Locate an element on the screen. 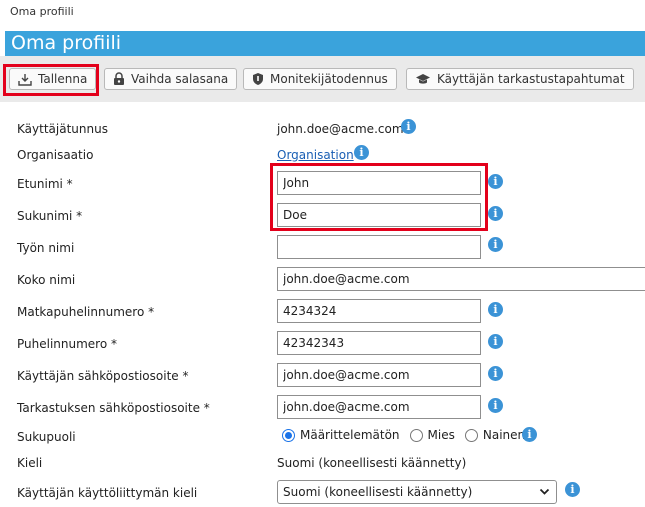 This screenshot has width=645, height=507. language-label: Kieli is located at coordinates (30, 463).